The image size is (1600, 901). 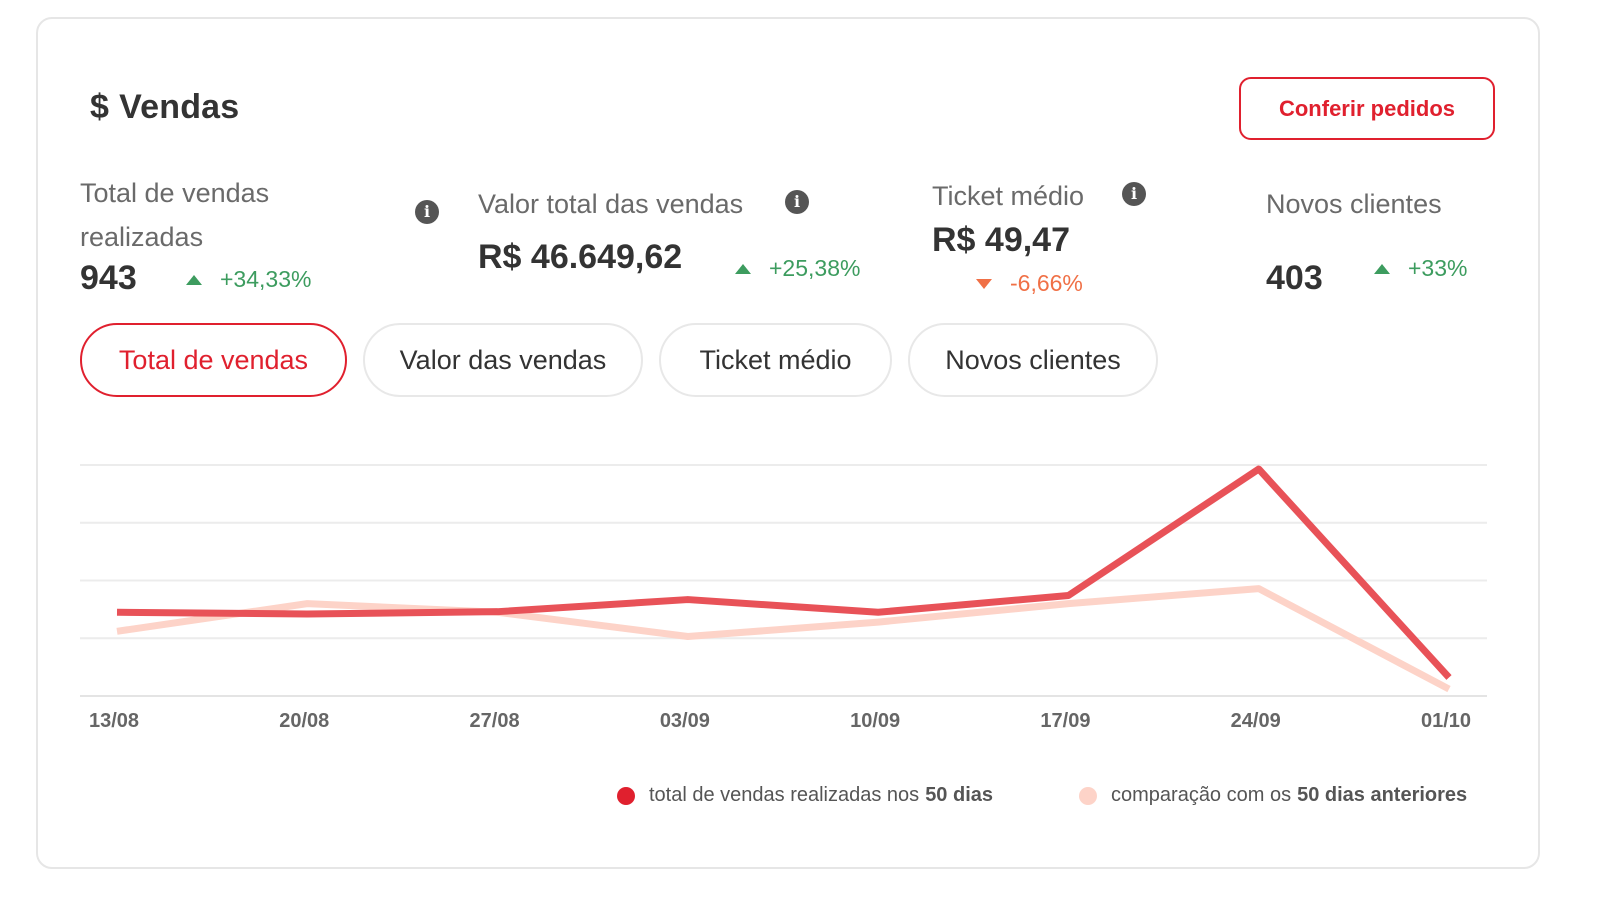 I want to click on x-tick-label: 13/08, so click(x=114, y=721).